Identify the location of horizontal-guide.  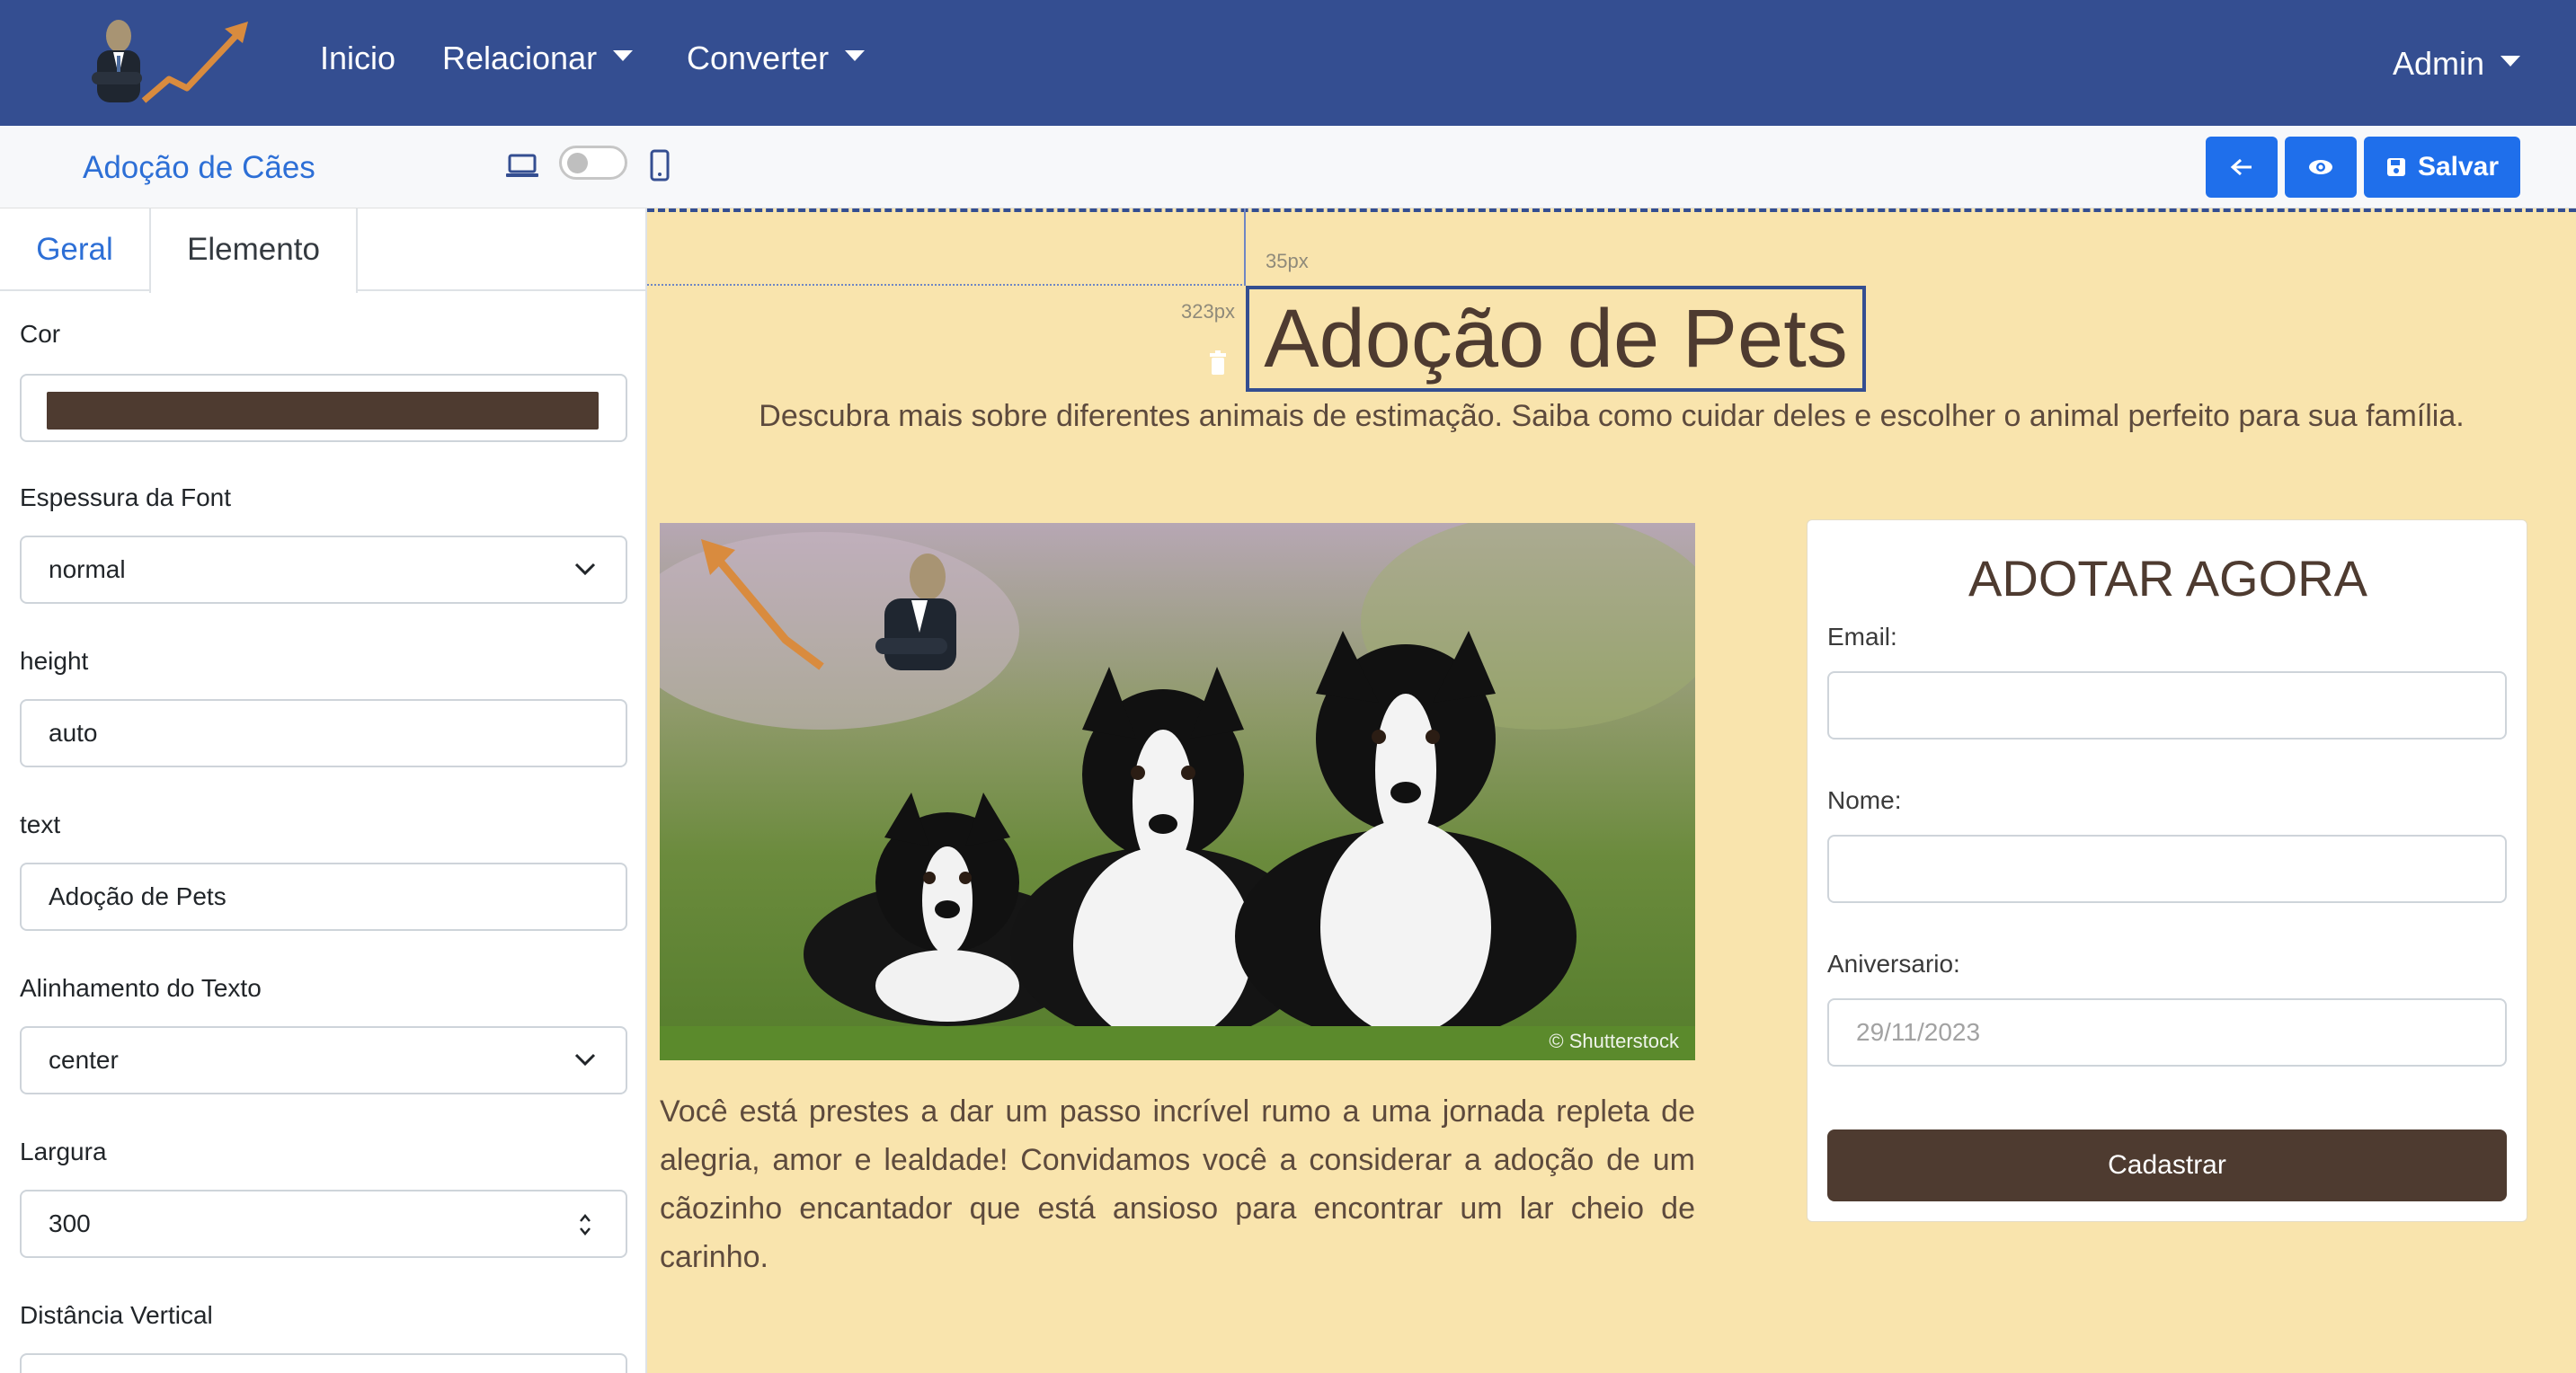
(946, 285).